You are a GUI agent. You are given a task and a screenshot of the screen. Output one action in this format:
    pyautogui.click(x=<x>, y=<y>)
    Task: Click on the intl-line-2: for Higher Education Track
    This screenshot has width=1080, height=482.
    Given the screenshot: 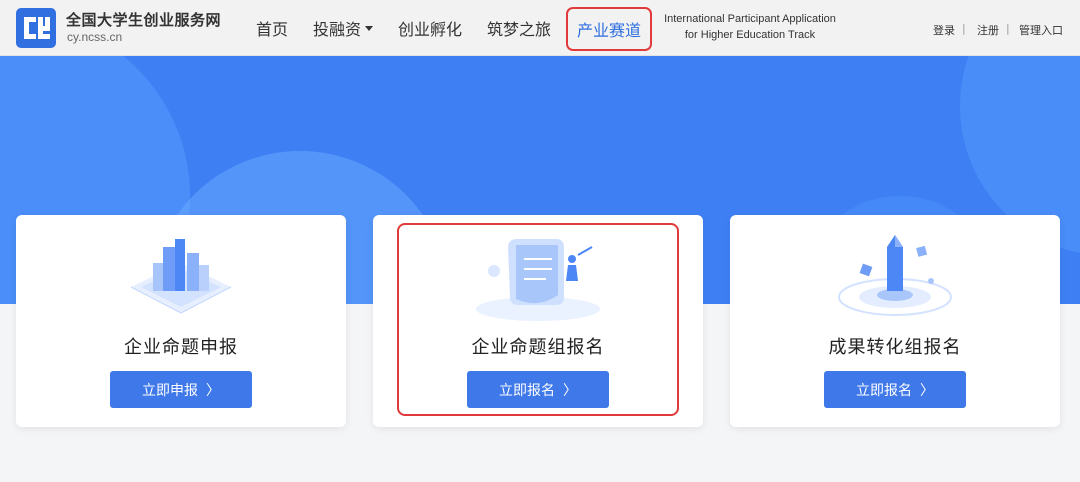 What is the action you would take?
    pyautogui.click(x=750, y=35)
    